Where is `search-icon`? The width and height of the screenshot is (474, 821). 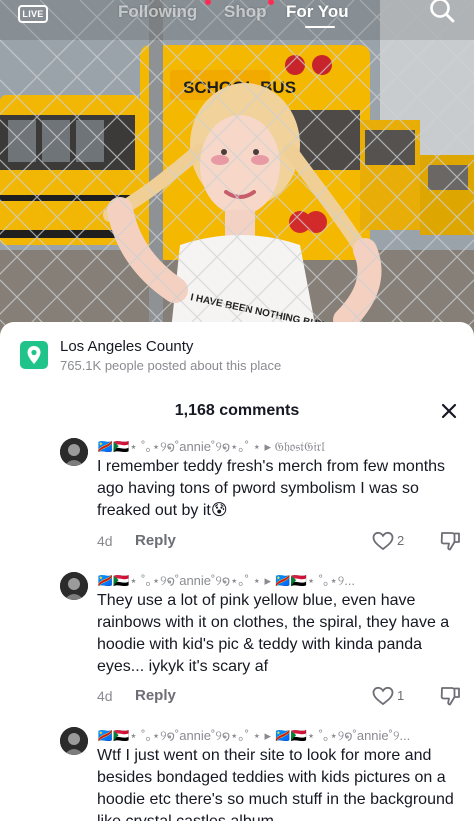
search-icon is located at coordinates (442, 11).